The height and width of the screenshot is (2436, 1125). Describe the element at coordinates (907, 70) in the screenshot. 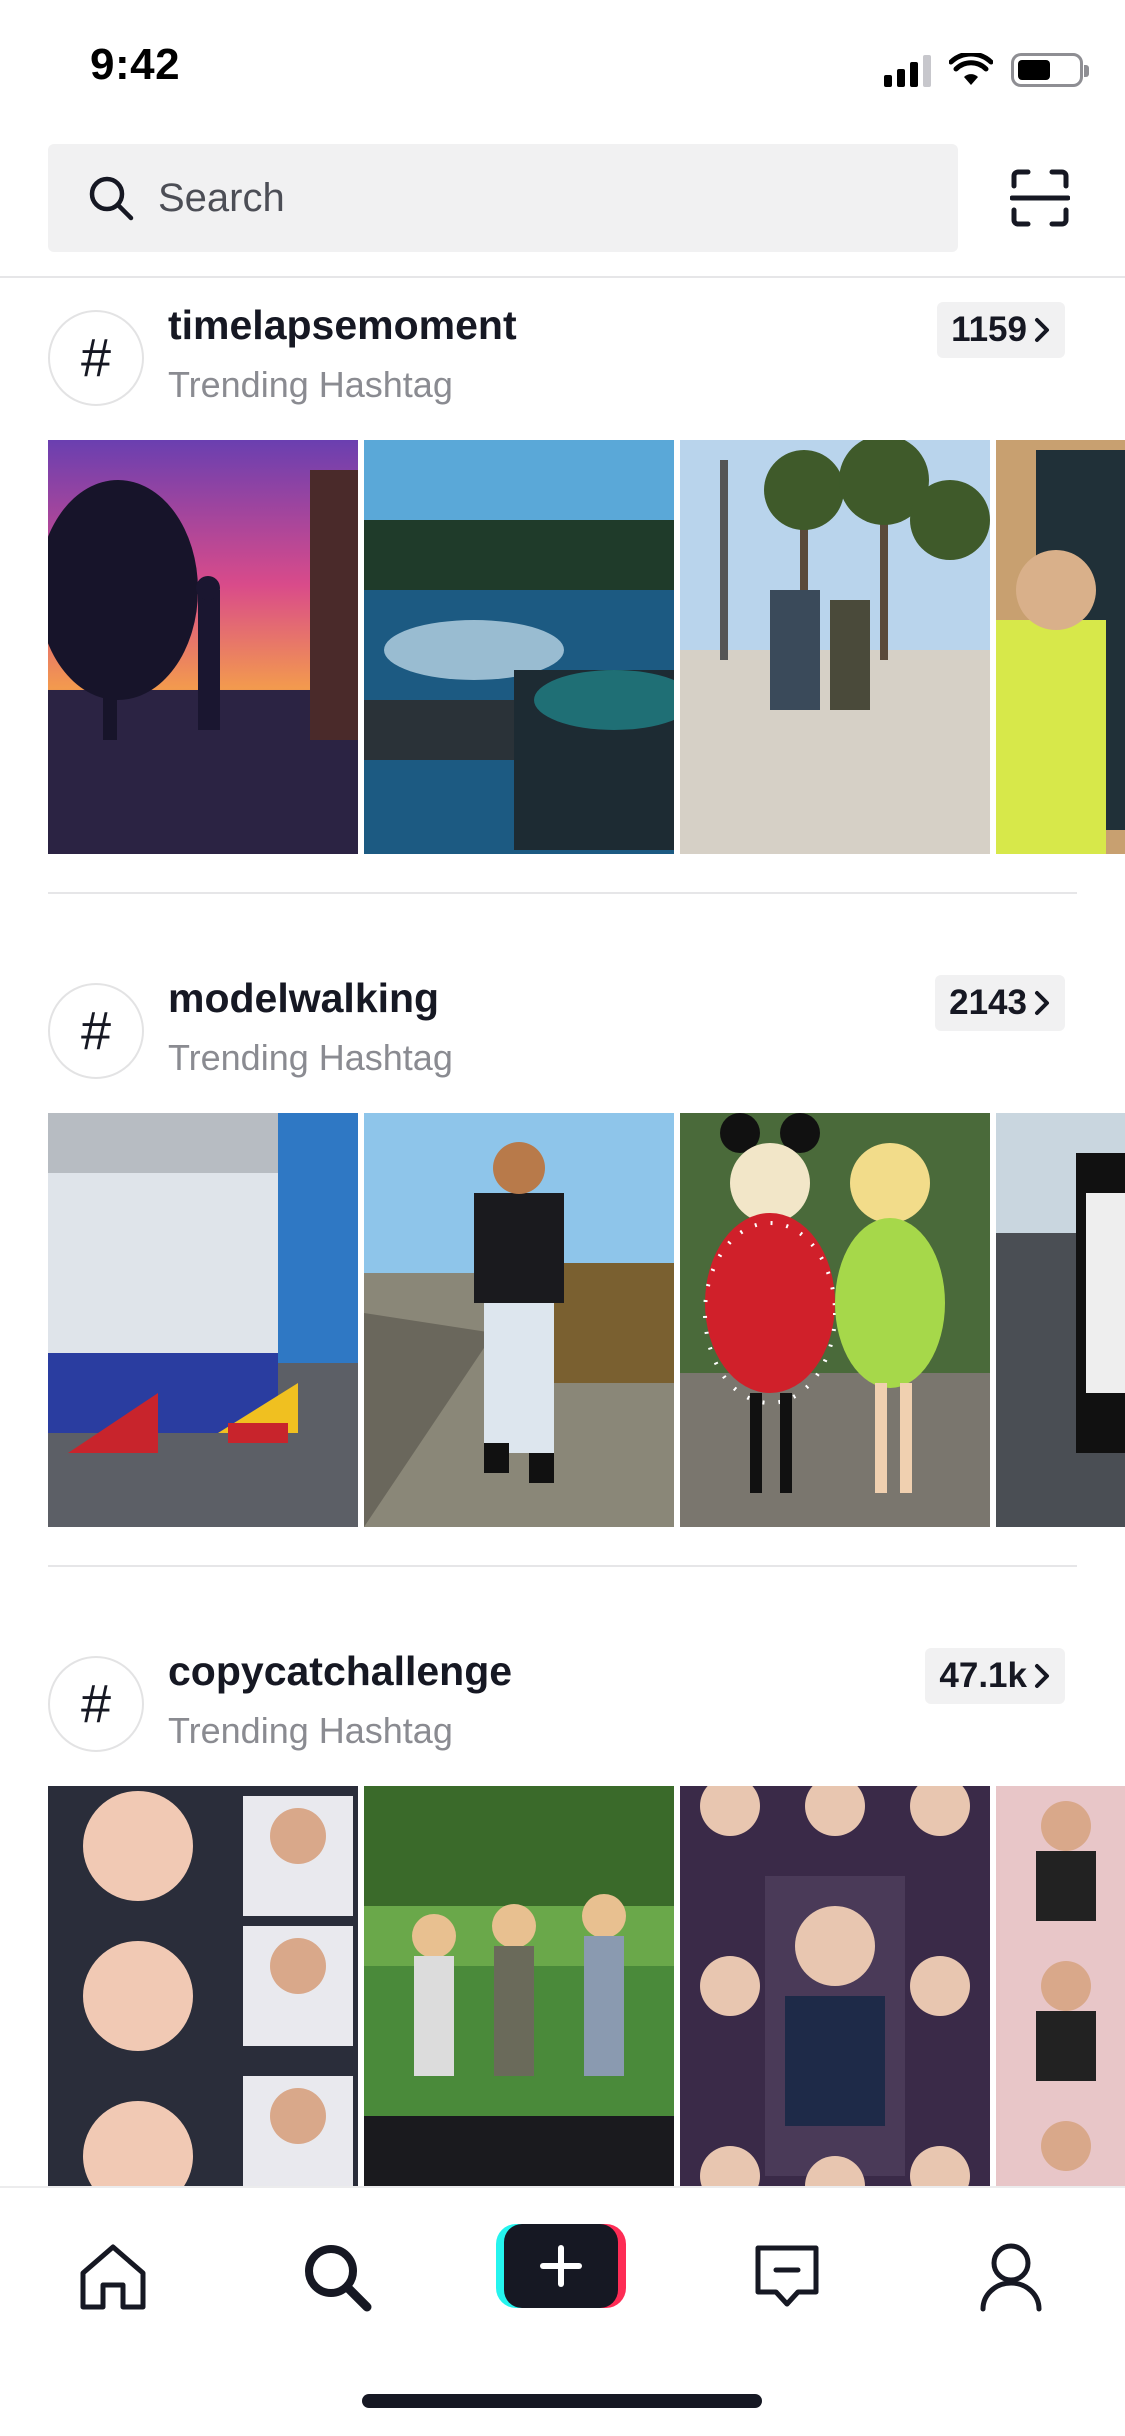

I see `cellular-signal-icon` at that location.